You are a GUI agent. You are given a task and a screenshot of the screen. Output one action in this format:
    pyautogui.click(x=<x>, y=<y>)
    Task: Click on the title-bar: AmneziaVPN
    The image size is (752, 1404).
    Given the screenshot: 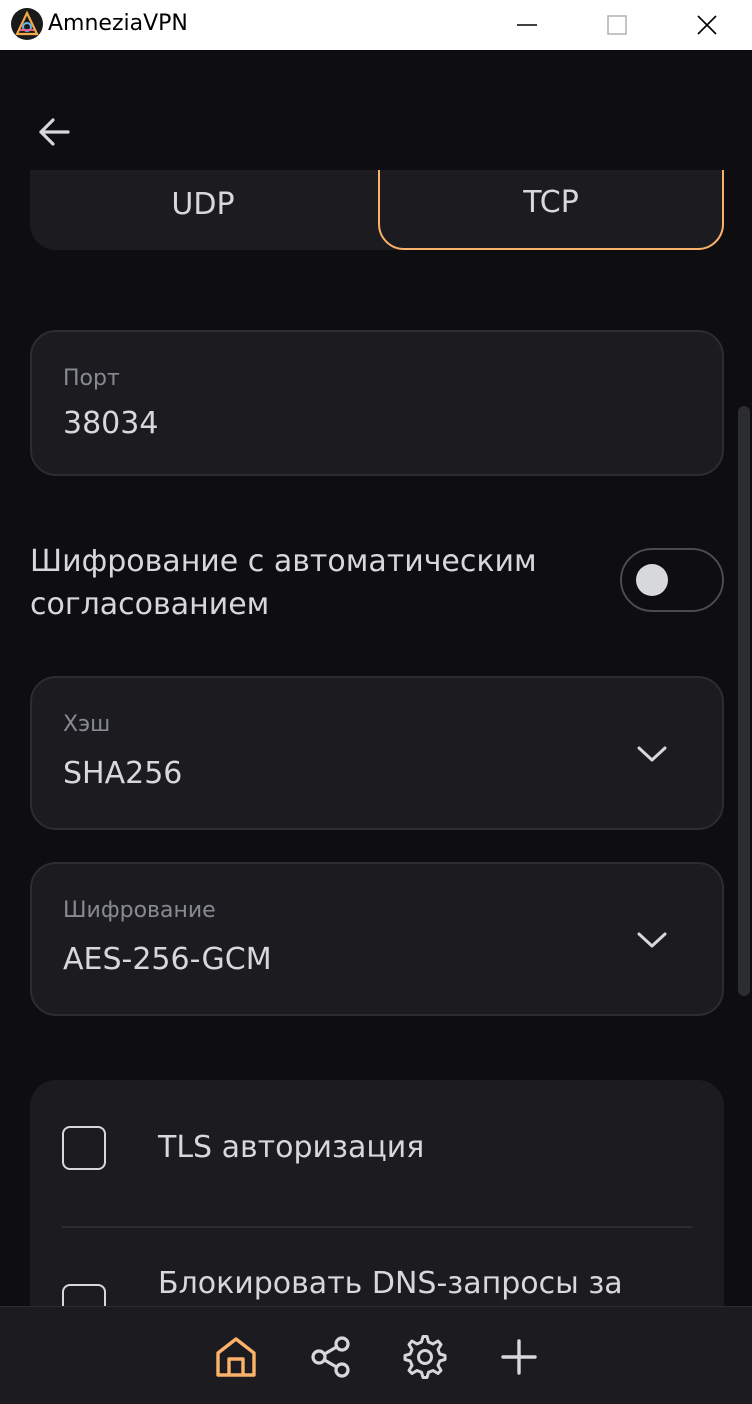 What is the action you would take?
    pyautogui.click(x=376, y=25)
    